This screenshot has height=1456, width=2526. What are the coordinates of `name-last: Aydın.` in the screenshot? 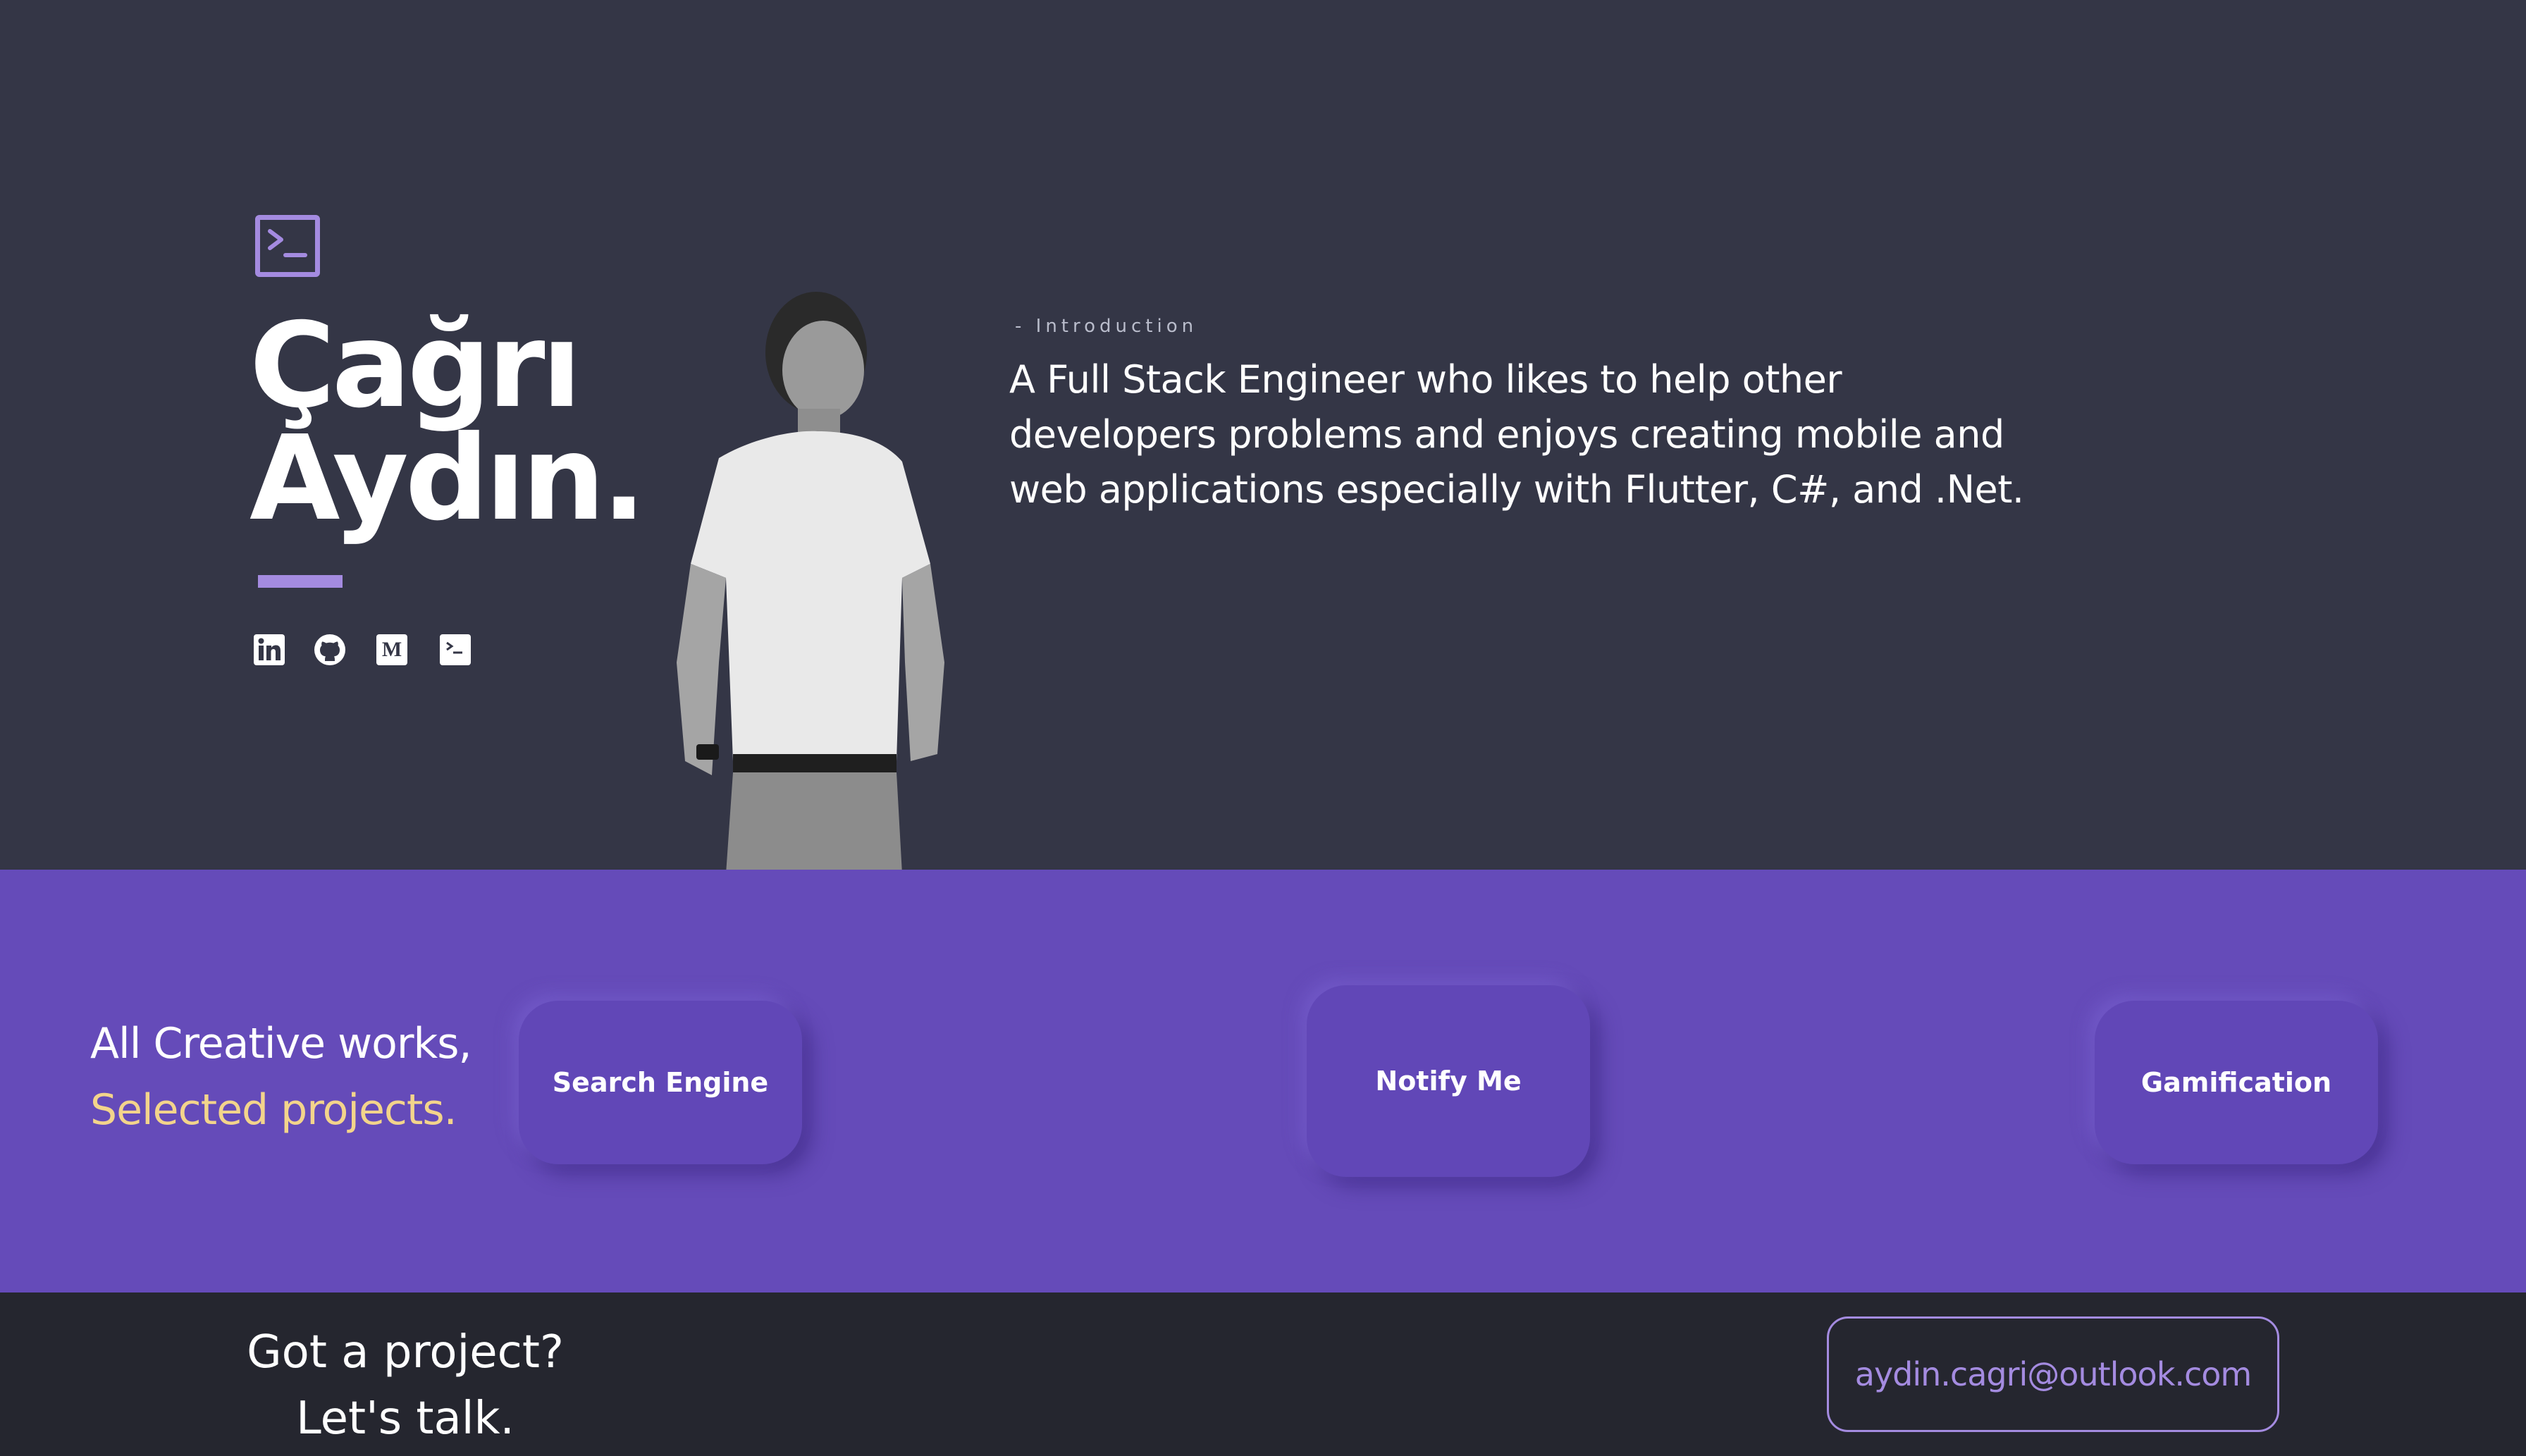 It's located at (447, 479).